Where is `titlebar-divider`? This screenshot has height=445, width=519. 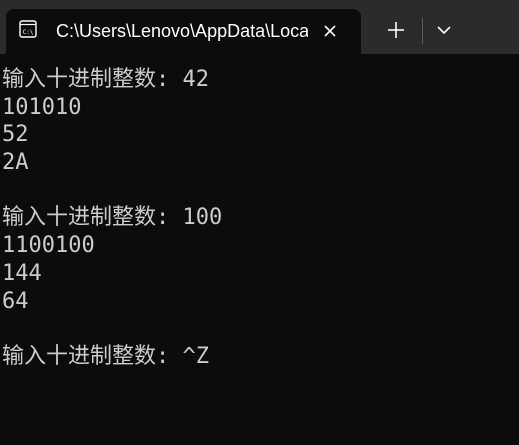 titlebar-divider is located at coordinates (422, 31).